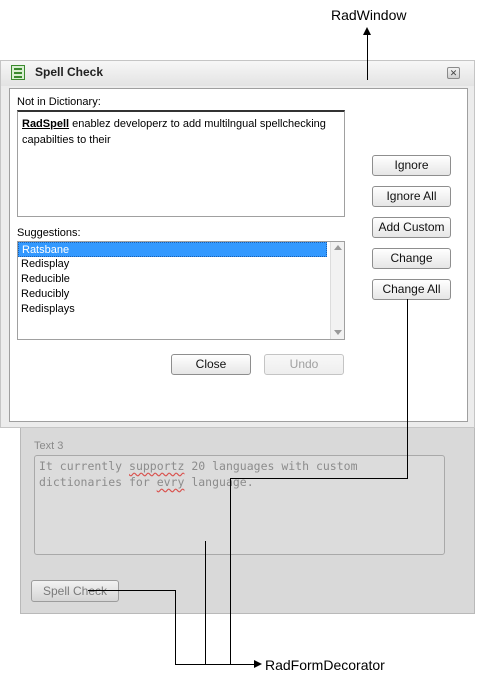  Describe the element at coordinates (46, 124) in the screenshot. I see `misspelled-word-highlight: RadSpell` at that location.